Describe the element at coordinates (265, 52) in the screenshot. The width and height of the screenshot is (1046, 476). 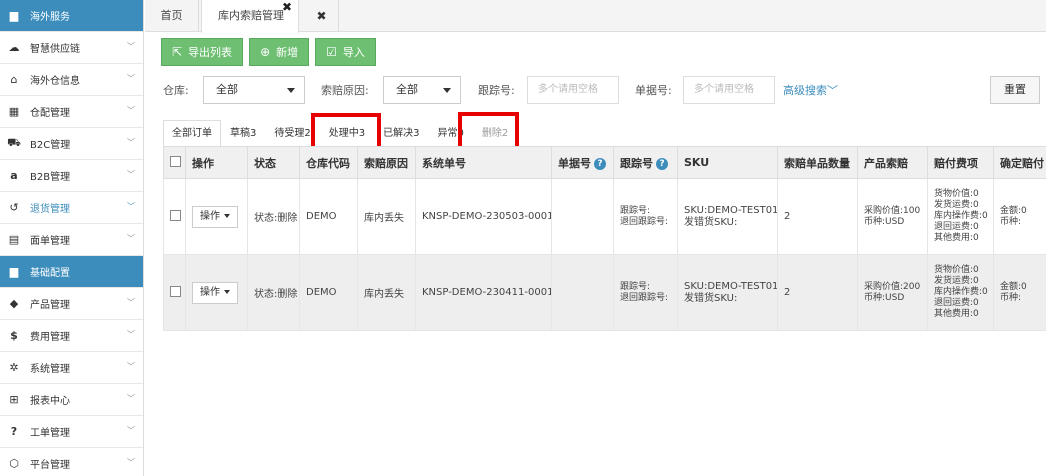
I see `plus-circle-icon: ⊕` at that location.